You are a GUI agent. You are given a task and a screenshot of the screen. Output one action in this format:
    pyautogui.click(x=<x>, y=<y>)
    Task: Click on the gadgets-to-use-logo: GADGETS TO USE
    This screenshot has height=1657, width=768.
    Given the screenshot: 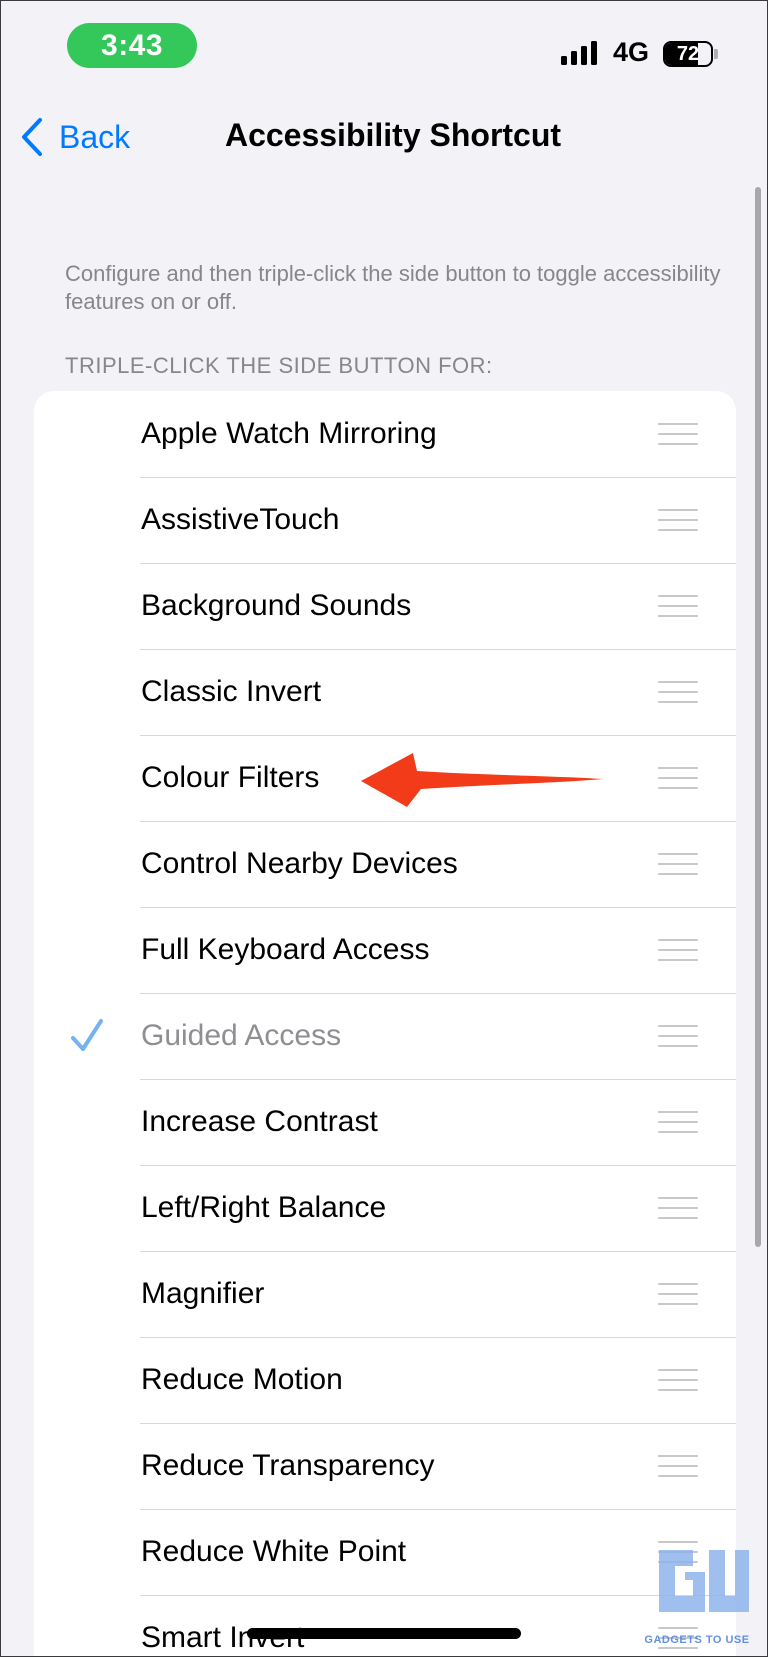 What is the action you would take?
    pyautogui.click(x=697, y=1591)
    